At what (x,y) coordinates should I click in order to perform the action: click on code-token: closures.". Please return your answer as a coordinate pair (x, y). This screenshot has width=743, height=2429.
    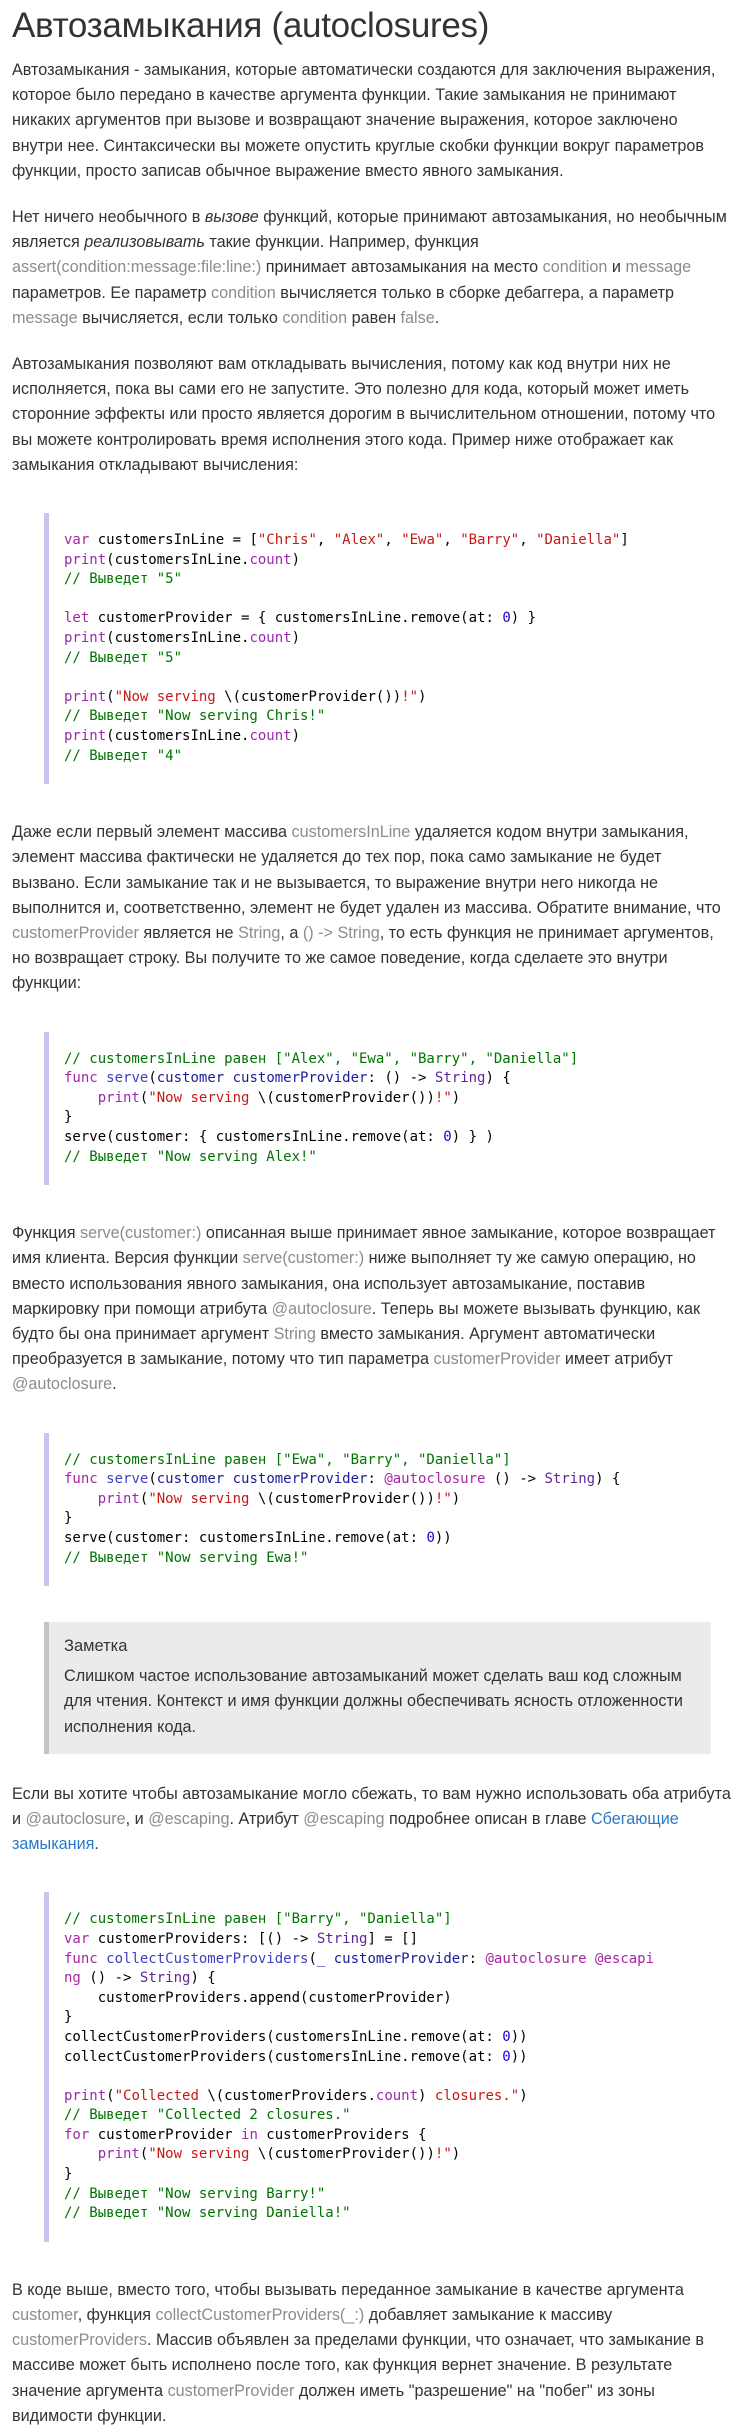
    Looking at the image, I should click on (473, 2095).